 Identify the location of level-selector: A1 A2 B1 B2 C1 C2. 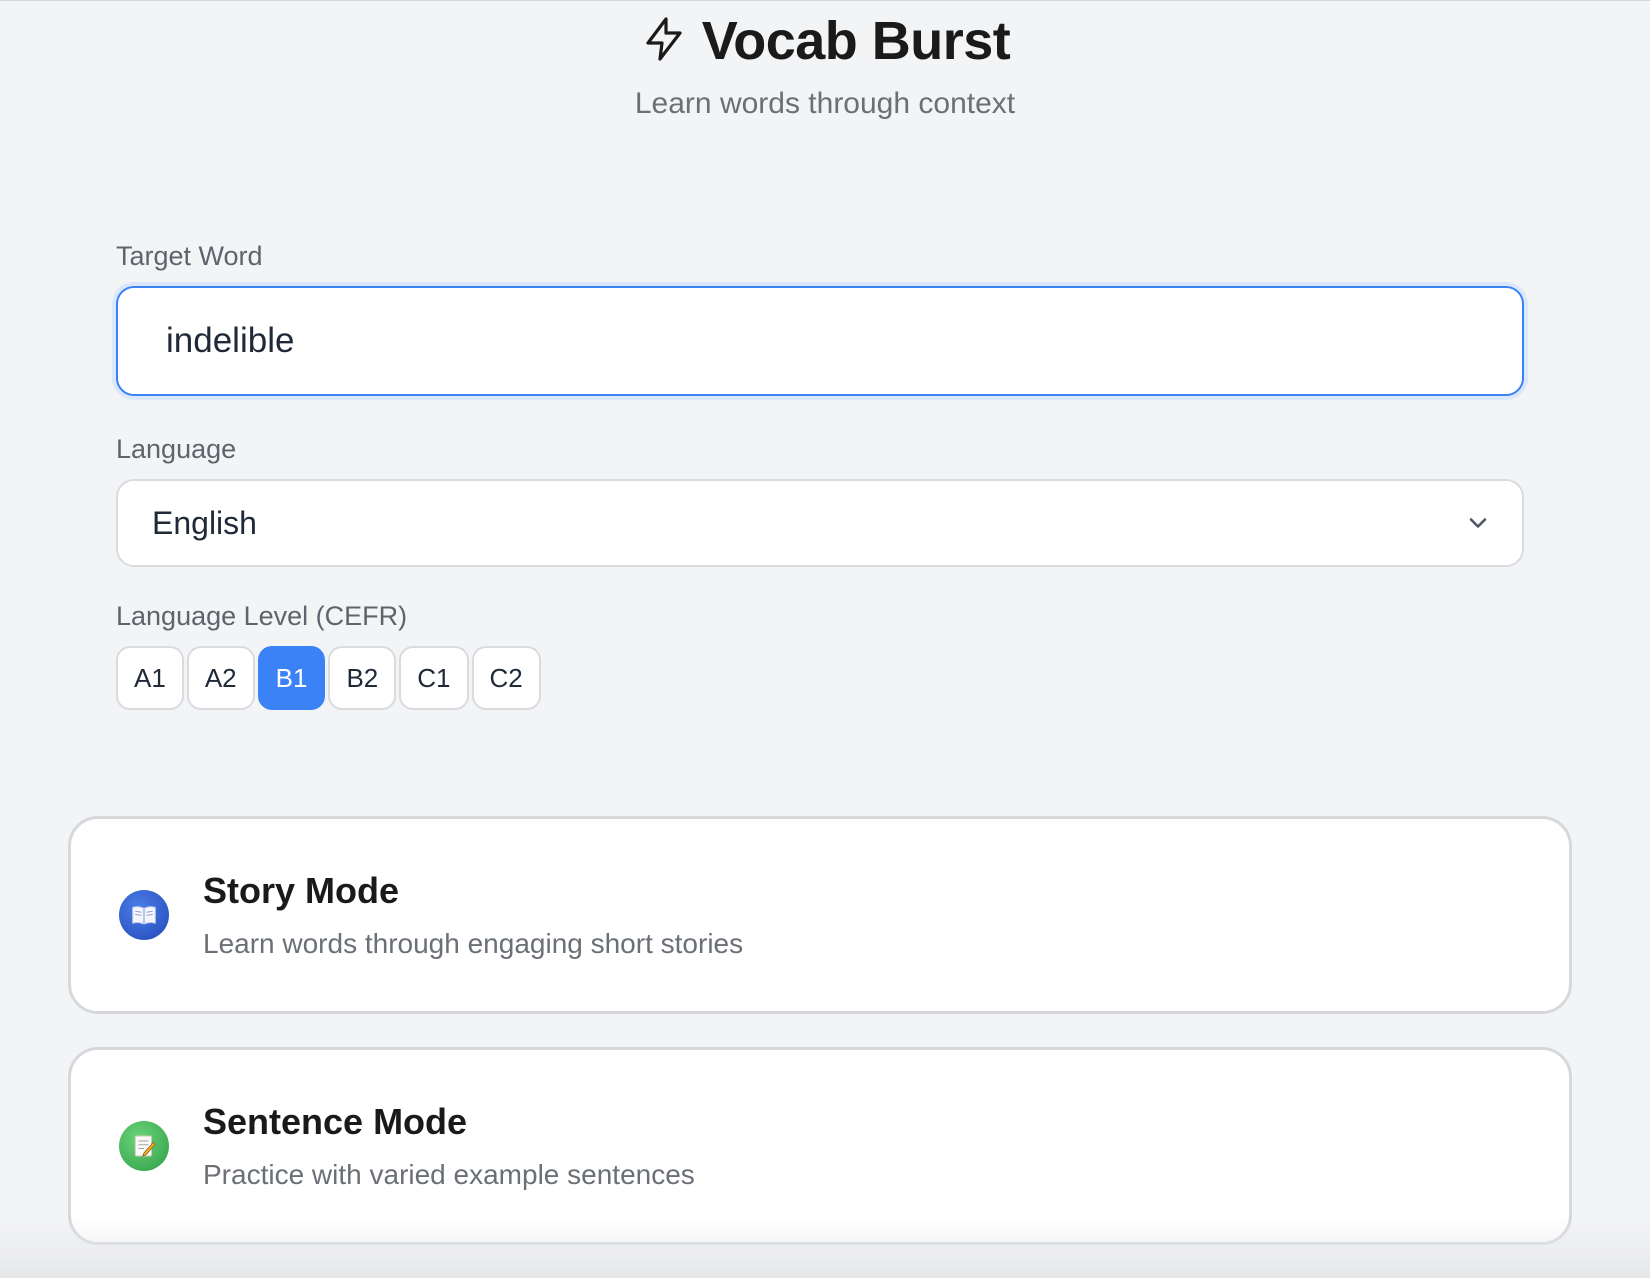
(820, 678).